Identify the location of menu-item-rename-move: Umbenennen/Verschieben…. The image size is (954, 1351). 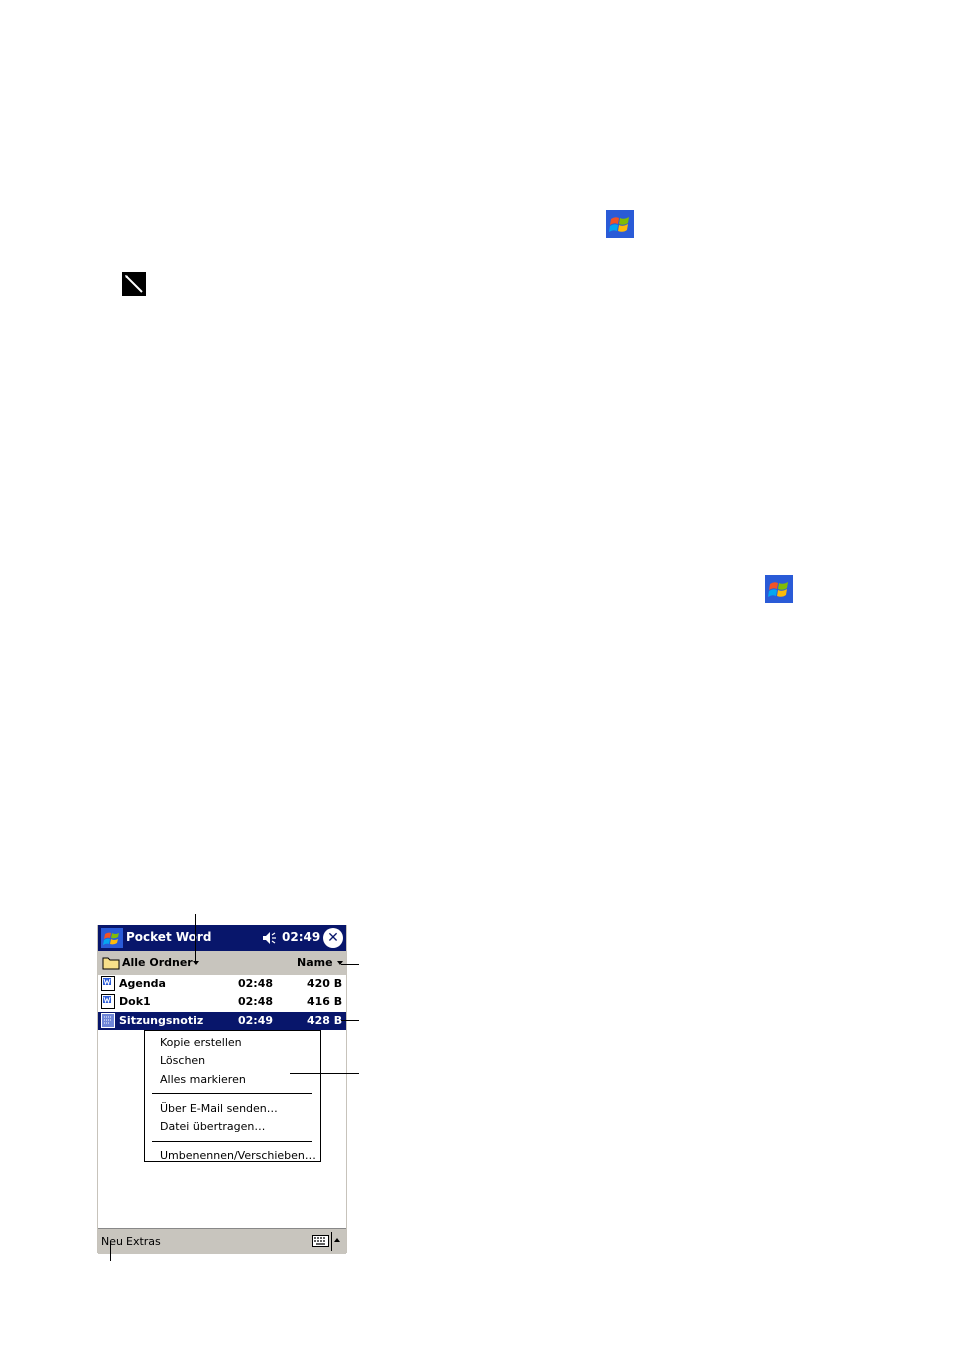
(238, 1155).